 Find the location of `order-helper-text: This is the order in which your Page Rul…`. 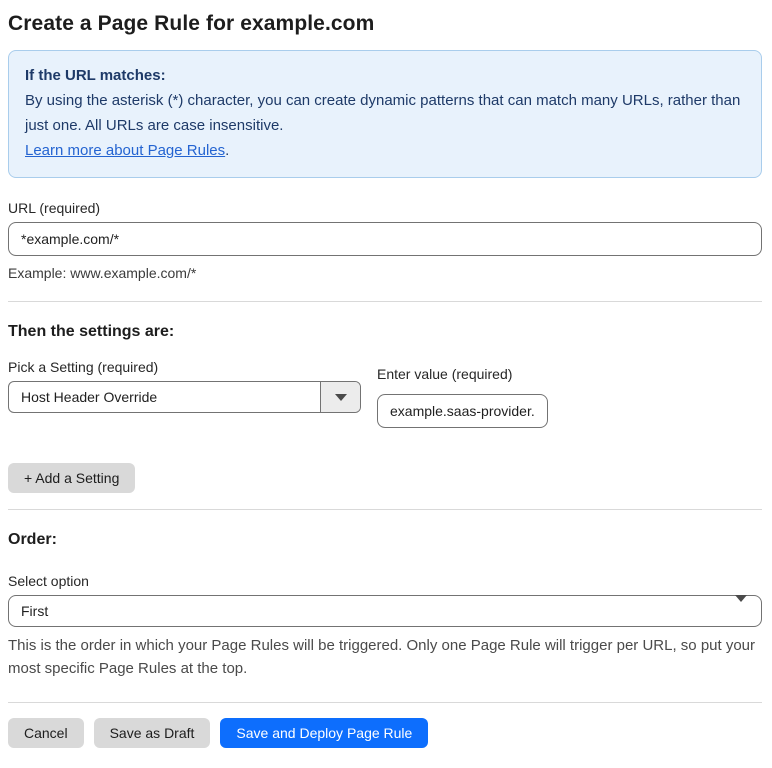

order-helper-text: This is the order in which your Page Rul… is located at coordinates (382, 657).